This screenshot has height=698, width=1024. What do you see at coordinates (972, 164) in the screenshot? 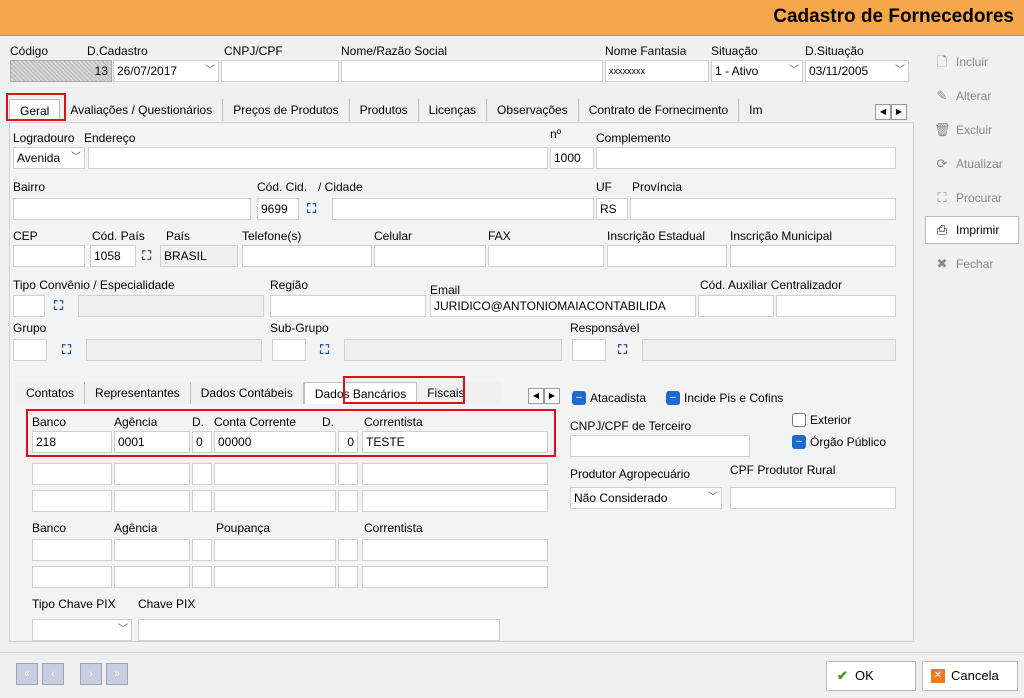
I see `atualizar-button: ⟳ Atualizar` at bounding box center [972, 164].